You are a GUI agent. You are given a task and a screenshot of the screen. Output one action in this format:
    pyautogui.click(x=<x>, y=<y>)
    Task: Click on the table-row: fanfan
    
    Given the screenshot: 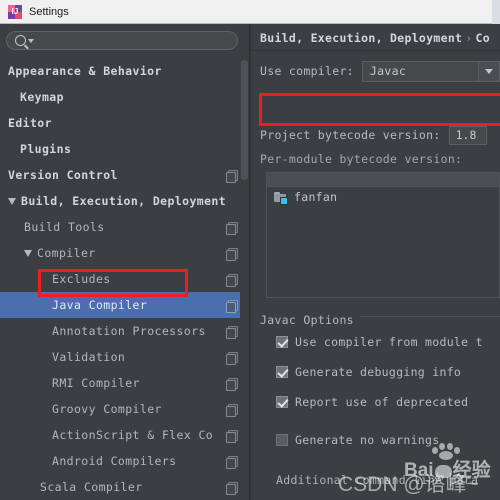 What is the action you would take?
    pyautogui.click(x=383, y=197)
    